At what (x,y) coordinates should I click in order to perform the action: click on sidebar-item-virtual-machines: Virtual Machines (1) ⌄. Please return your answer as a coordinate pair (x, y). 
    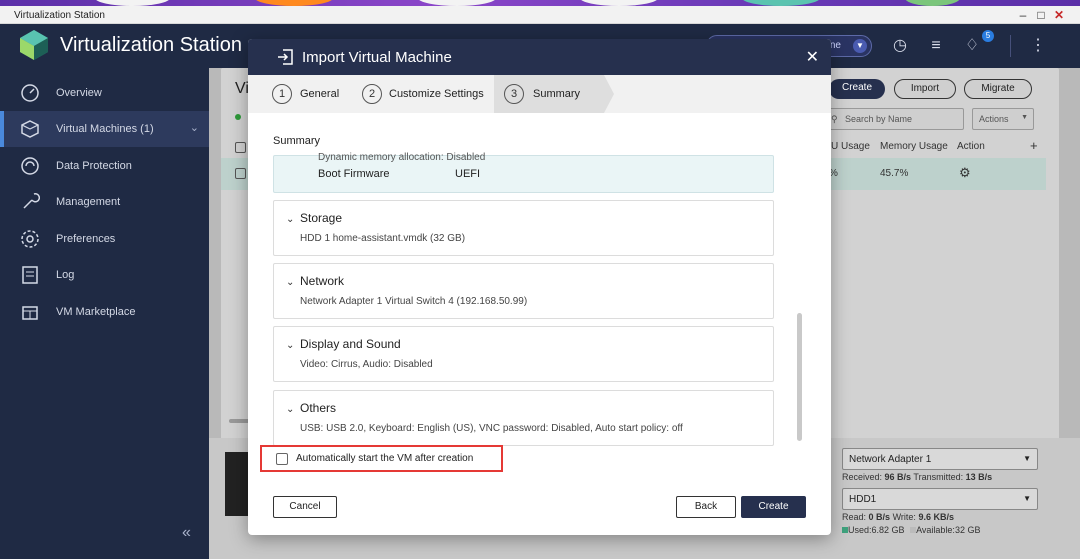
    Looking at the image, I should click on (104, 129).